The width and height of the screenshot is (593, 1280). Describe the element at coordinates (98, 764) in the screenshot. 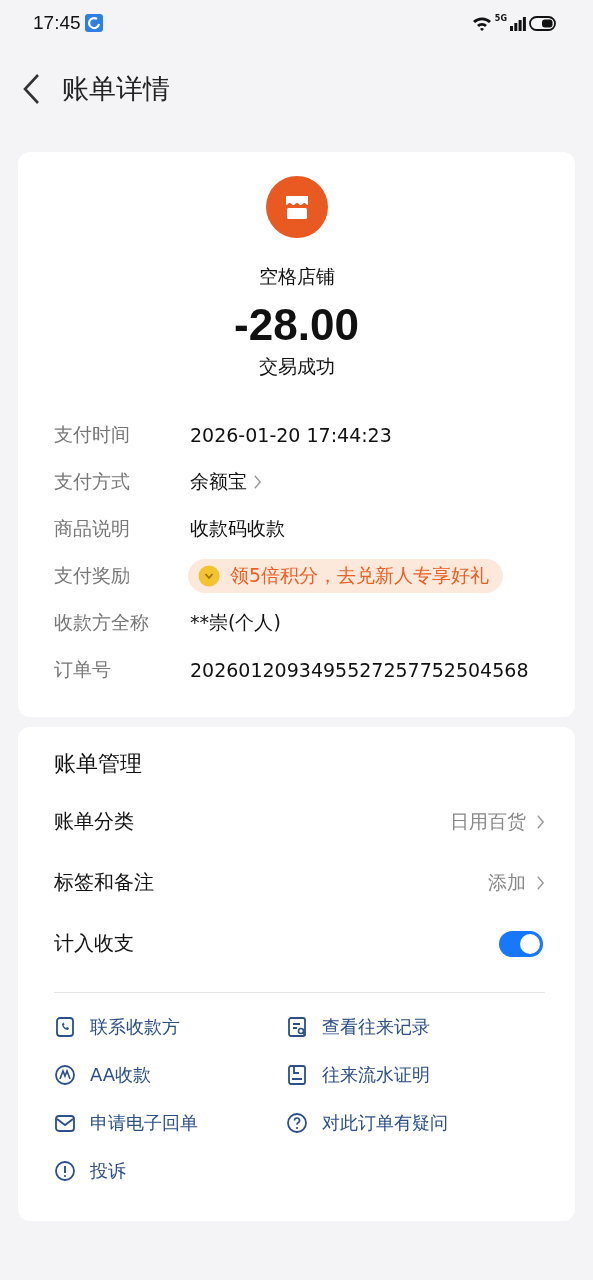

I see `section-title: 账单管理` at that location.